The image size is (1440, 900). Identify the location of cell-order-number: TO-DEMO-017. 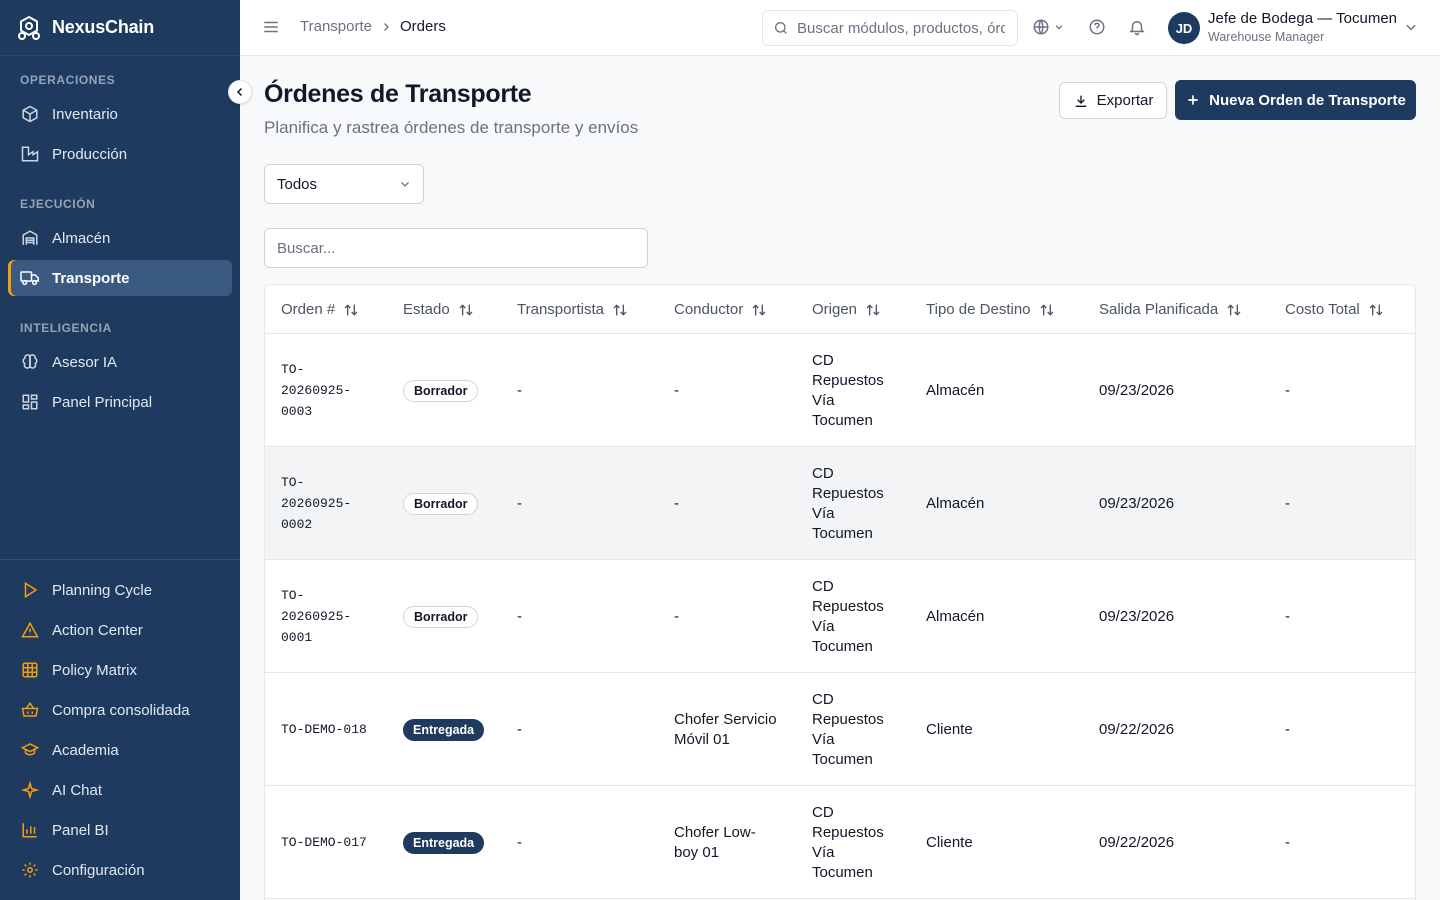
(324, 842).